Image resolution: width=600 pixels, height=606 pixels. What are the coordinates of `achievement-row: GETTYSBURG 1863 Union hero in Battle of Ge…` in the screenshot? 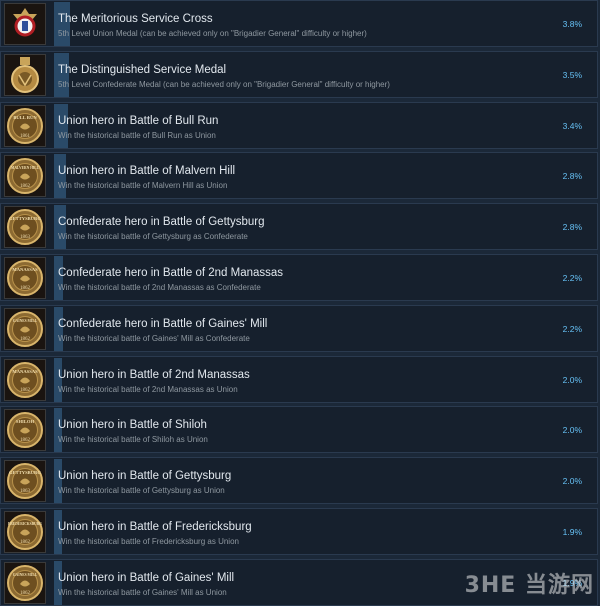 It's located at (299, 480).